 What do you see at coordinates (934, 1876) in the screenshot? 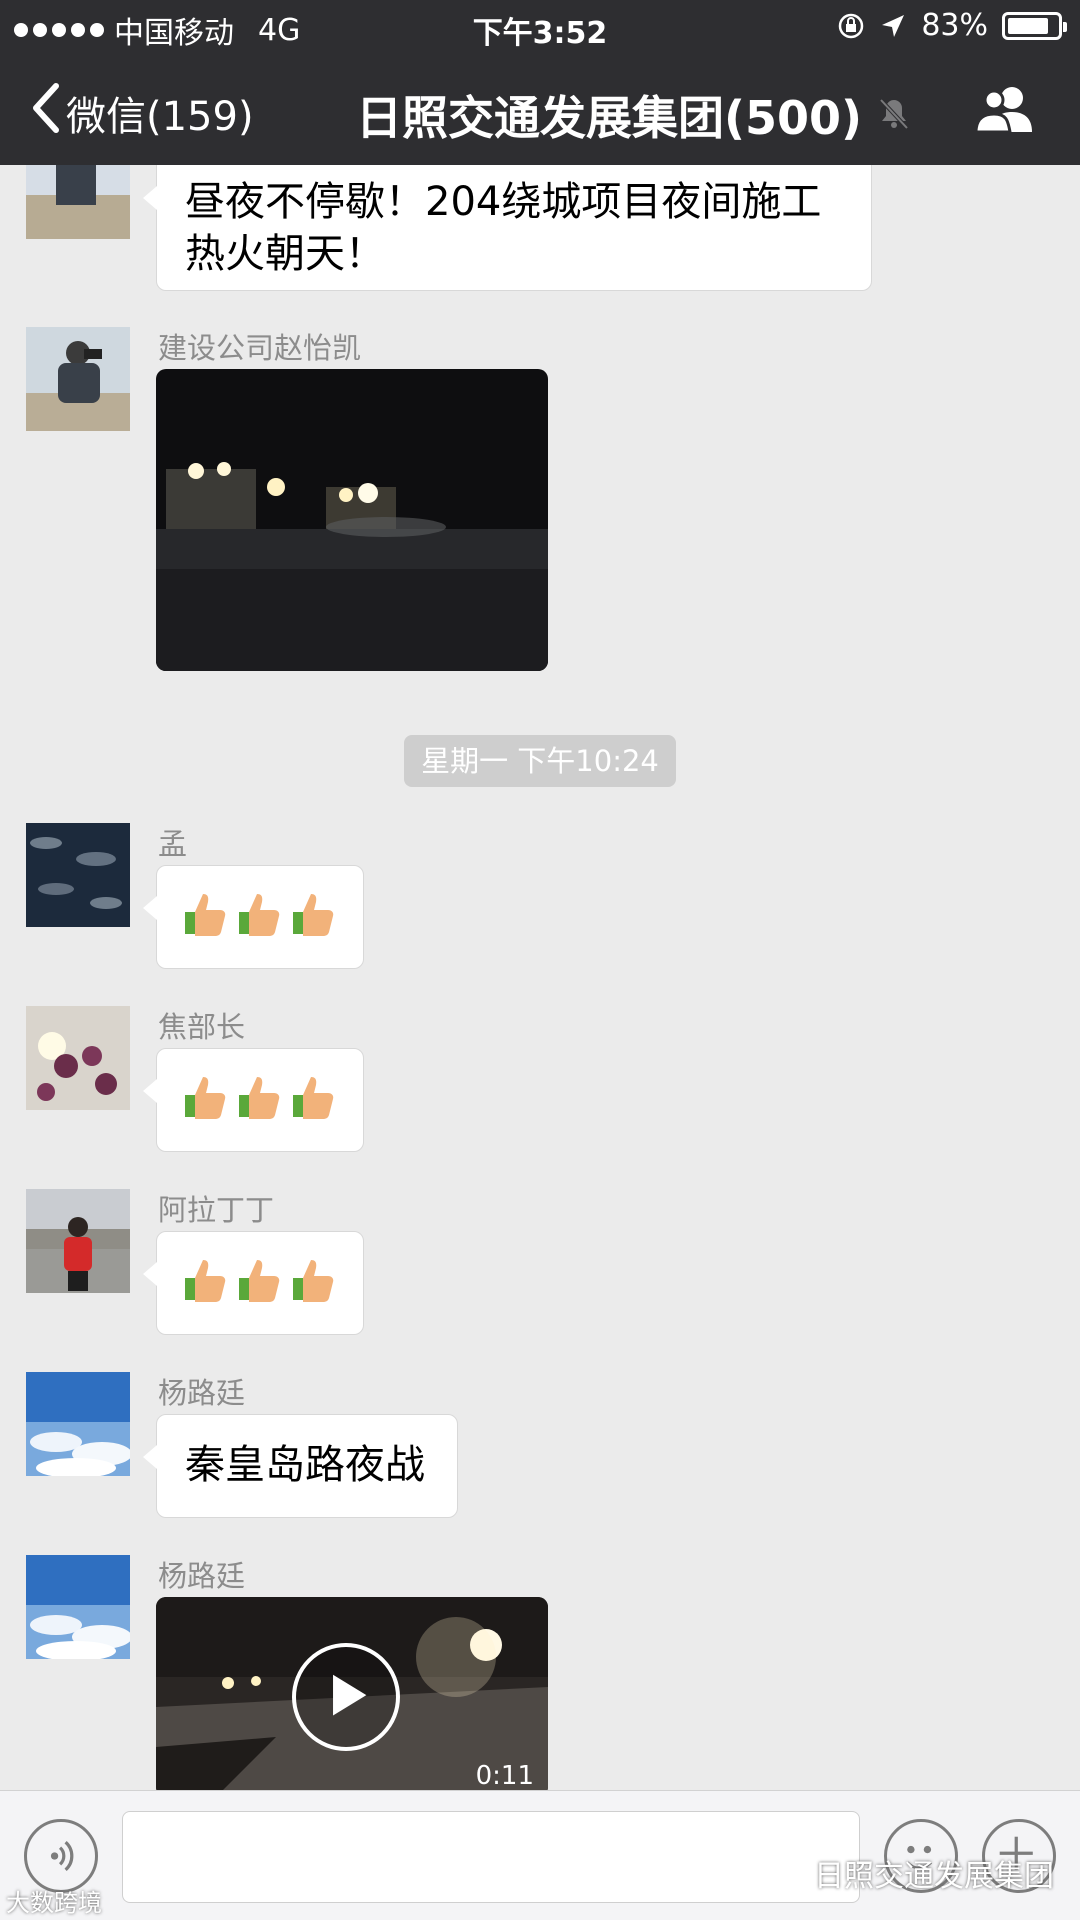
I see `watermark-text: 日照交通发展集团` at bounding box center [934, 1876].